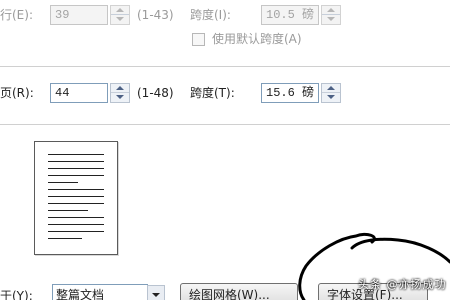  What do you see at coordinates (16, 15) in the screenshot?
I see `chars-per-line-label: 行(E):` at bounding box center [16, 15].